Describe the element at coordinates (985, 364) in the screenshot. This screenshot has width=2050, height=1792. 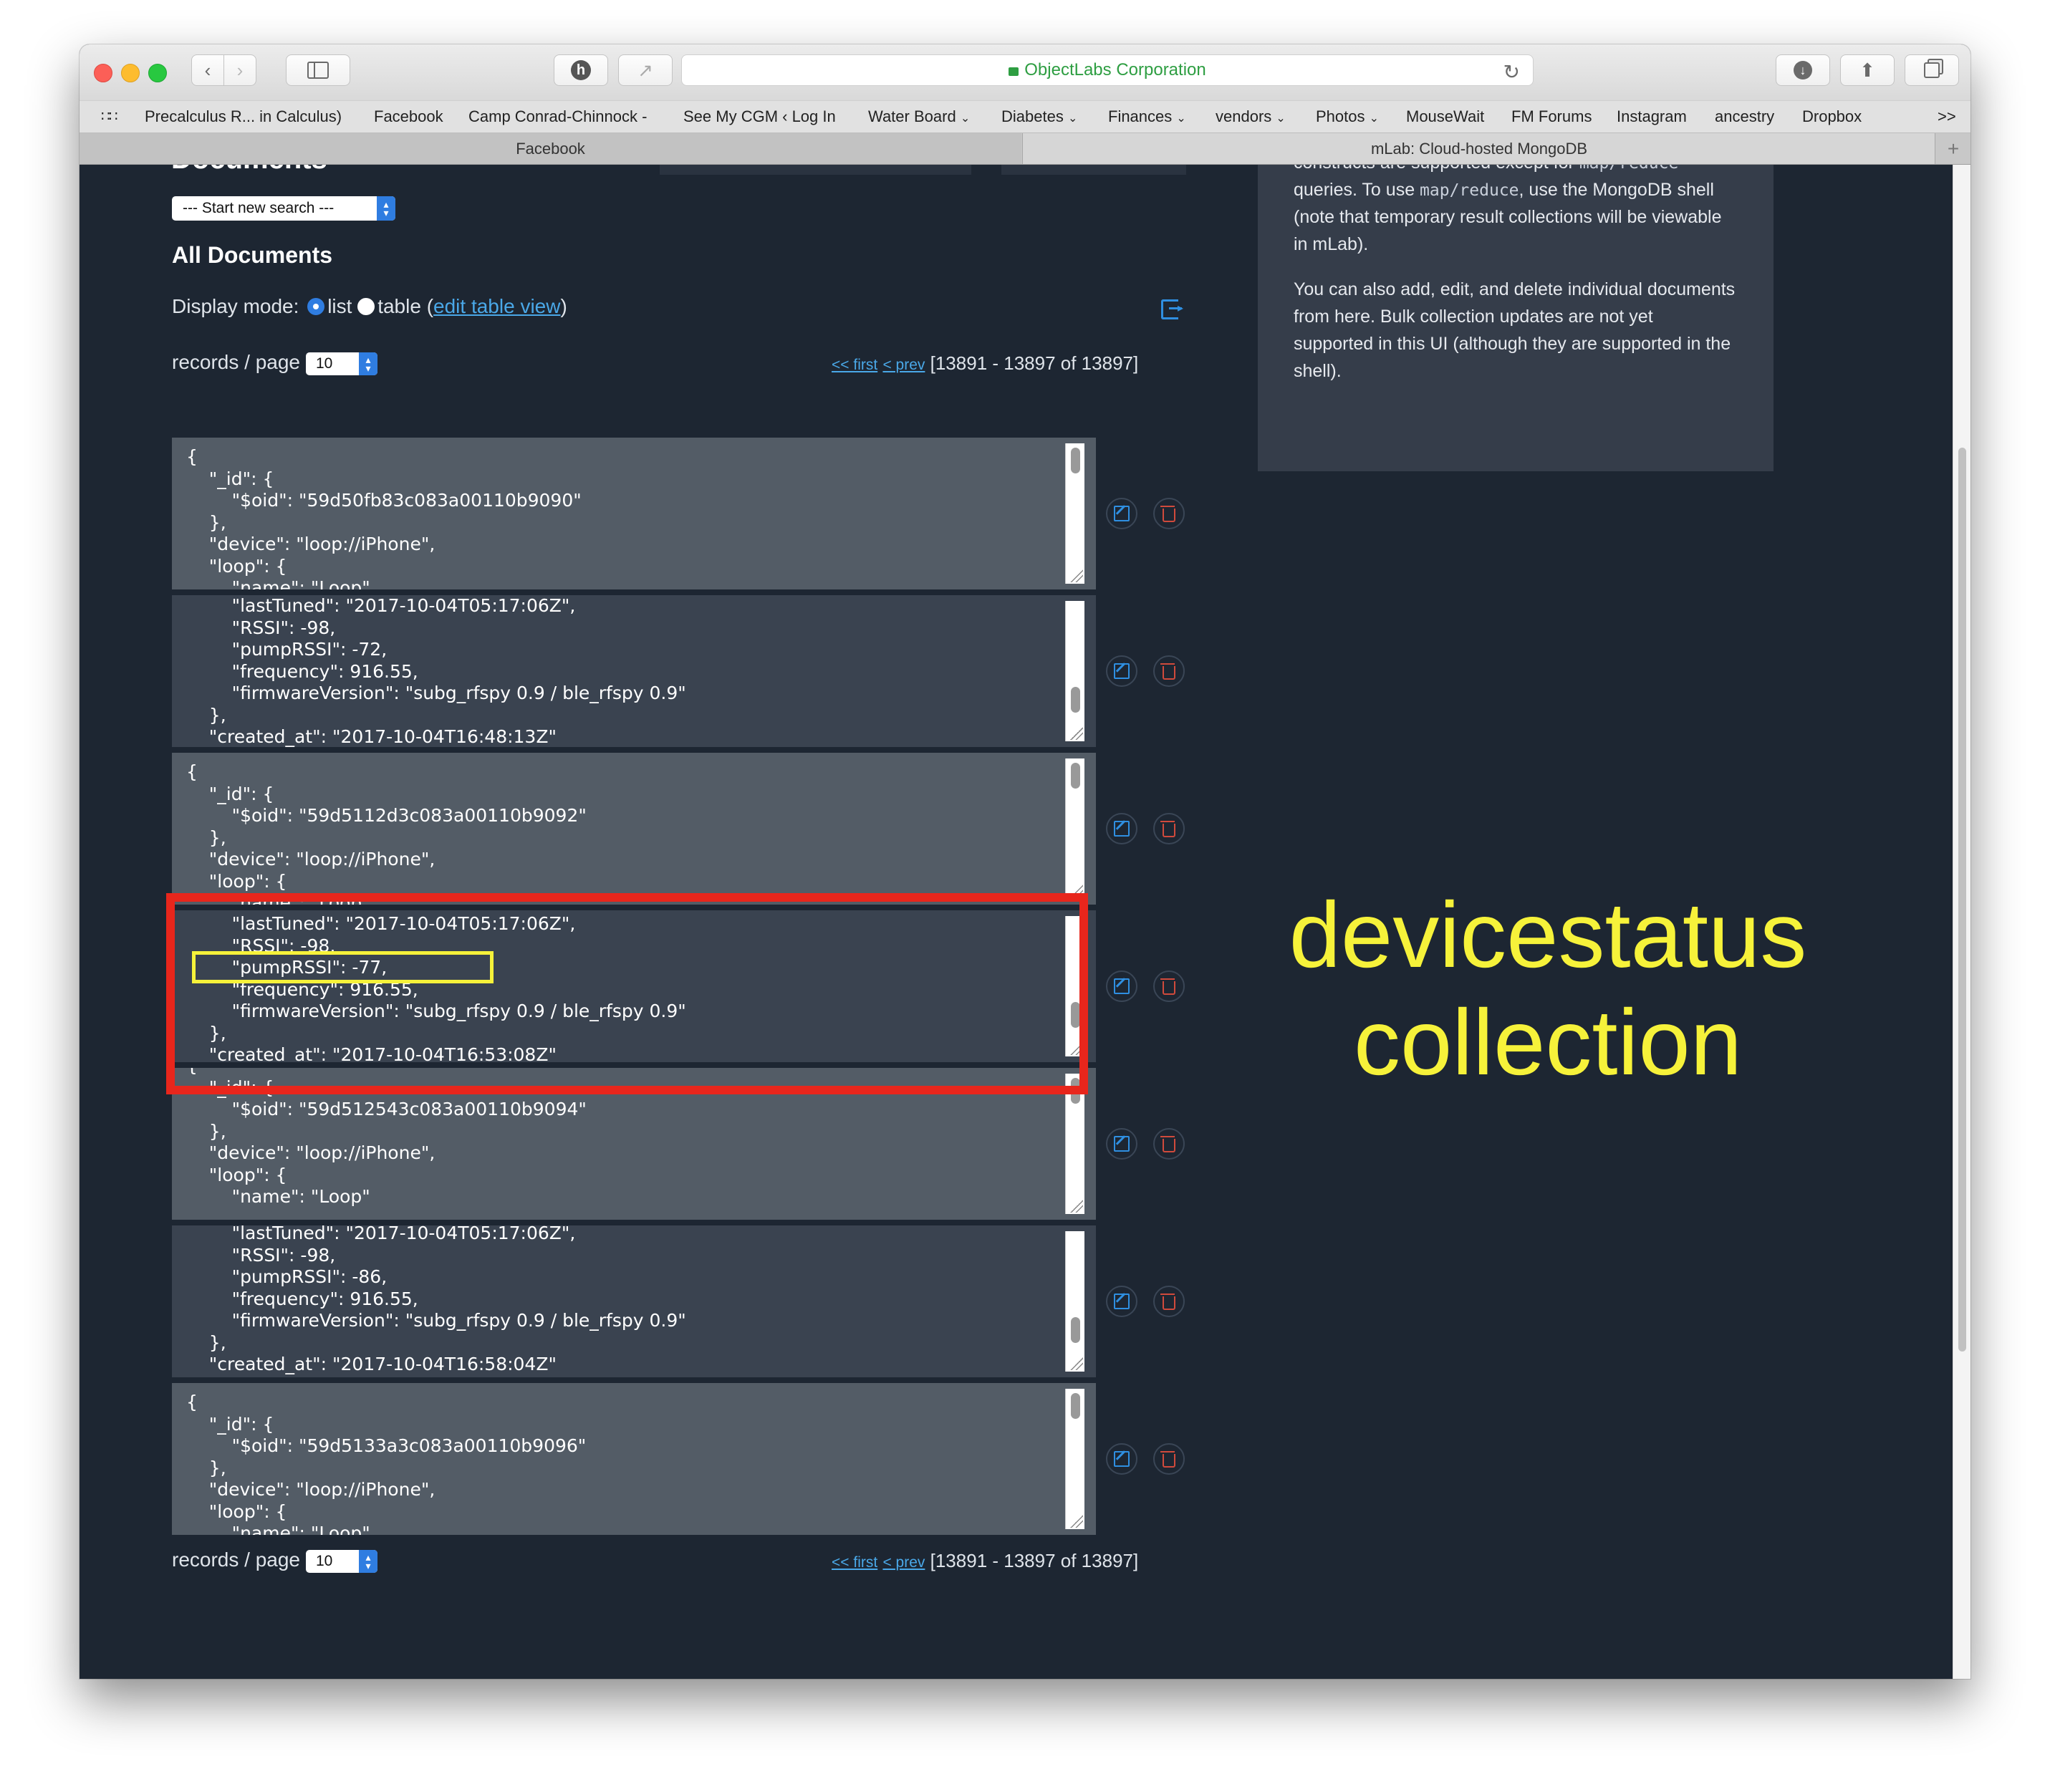
I see `pager-top: << first < prev [13891 - 13897 of 13897]` at that location.